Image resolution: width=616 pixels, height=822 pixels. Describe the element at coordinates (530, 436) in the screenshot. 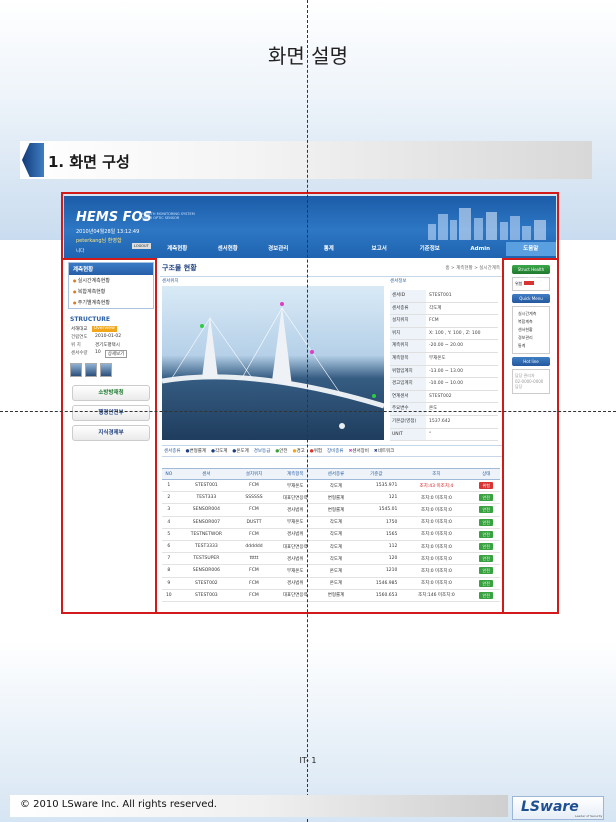

I see `frame-right` at that location.